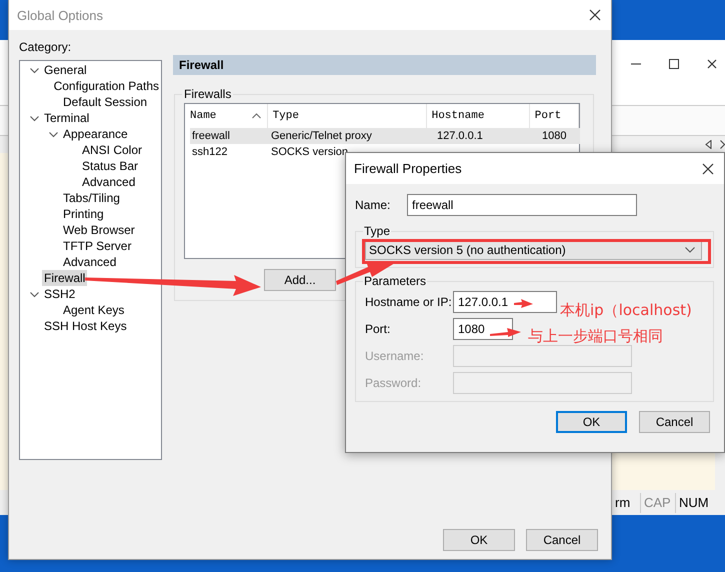 The image size is (725, 572). What do you see at coordinates (269, 152) in the screenshot?
I see `table-row: ssh122 SOCKS version` at bounding box center [269, 152].